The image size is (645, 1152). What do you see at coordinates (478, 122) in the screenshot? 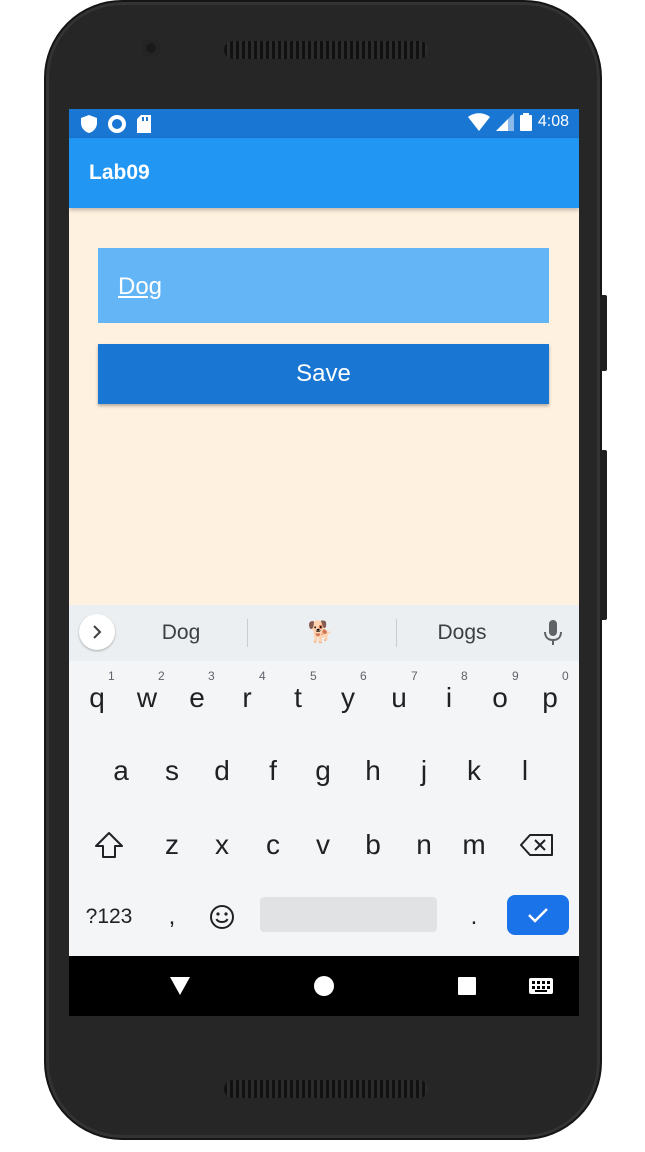
I see `wifi-icon` at bounding box center [478, 122].